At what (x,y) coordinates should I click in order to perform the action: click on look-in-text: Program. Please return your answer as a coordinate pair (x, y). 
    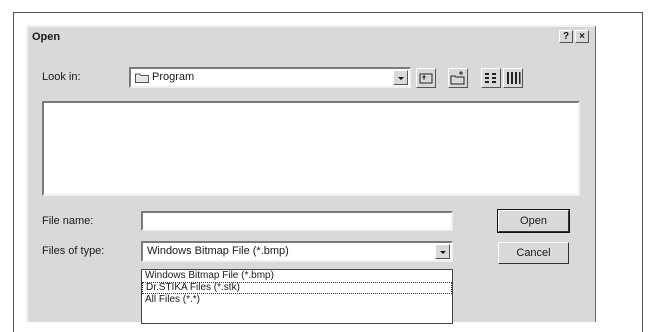
    Looking at the image, I should click on (173, 77).